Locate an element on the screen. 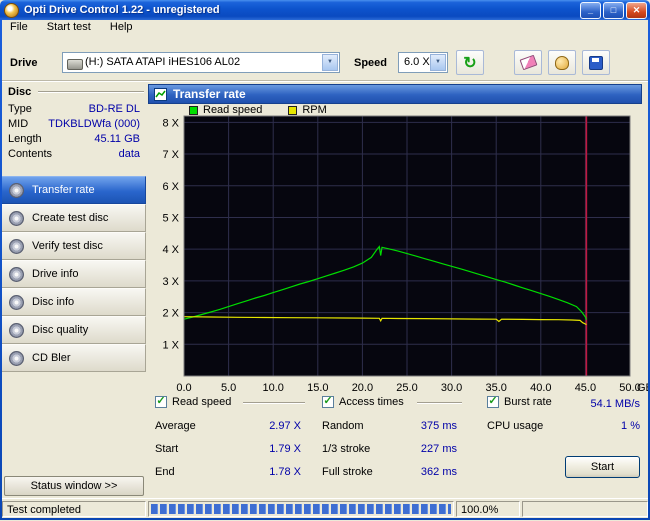 The width and height of the screenshot is (650, 521). disc-quality-icon is located at coordinates (16, 330).